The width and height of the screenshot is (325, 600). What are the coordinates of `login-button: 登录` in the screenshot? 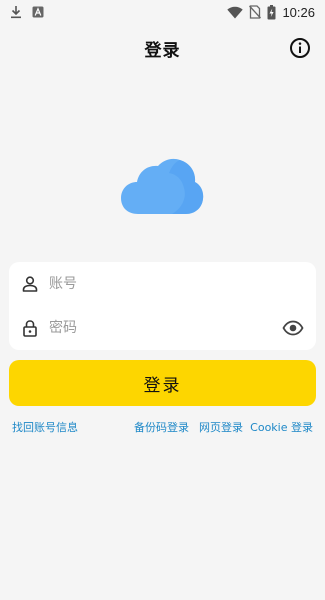 It's located at (162, 383).